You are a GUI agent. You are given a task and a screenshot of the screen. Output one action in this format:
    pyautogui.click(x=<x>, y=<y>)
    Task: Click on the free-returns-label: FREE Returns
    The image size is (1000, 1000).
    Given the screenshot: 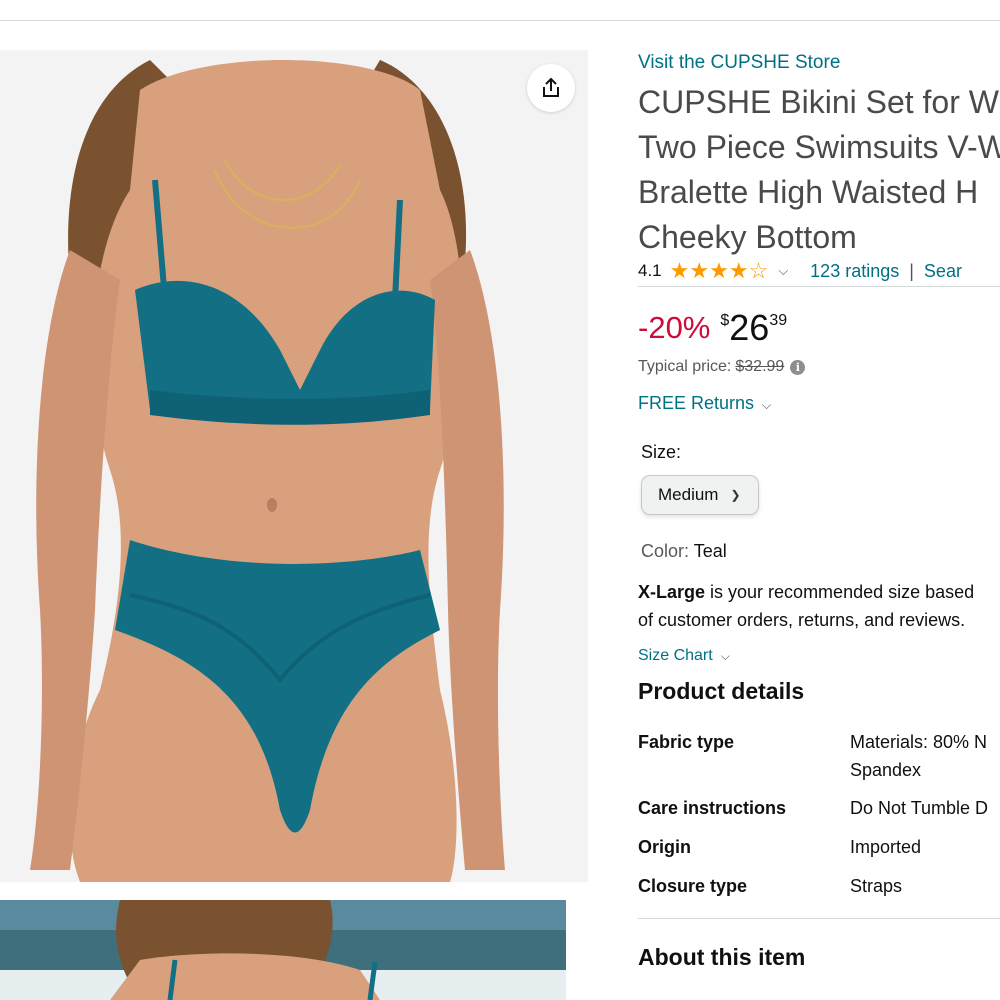 What is the action you would take?
    pyautogui.click(x=696, y=403)
    